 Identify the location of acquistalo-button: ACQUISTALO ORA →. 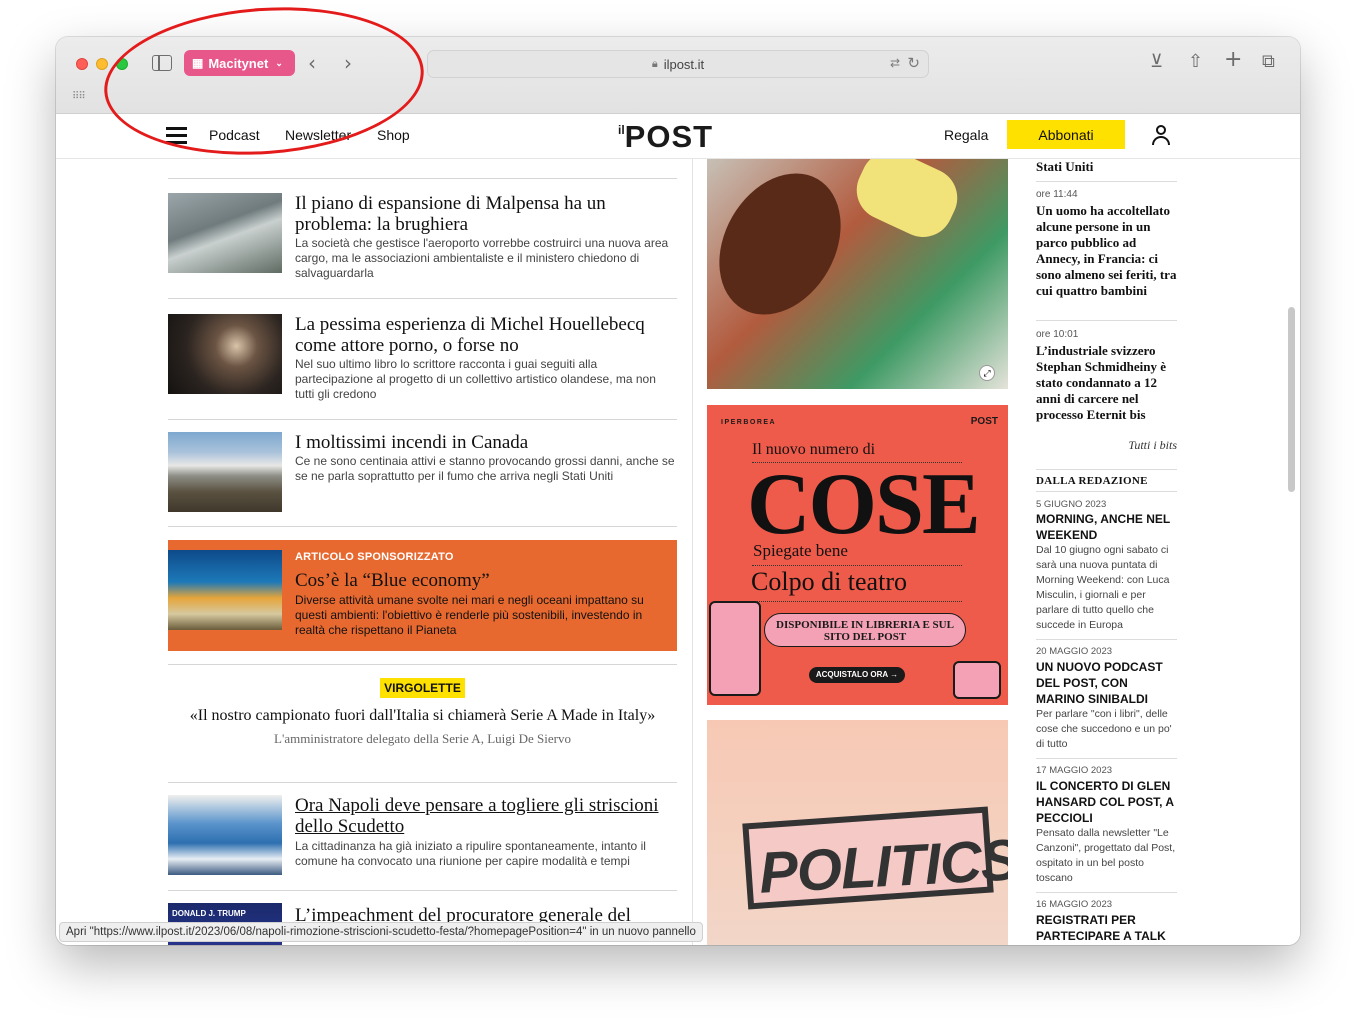
(857, 675).